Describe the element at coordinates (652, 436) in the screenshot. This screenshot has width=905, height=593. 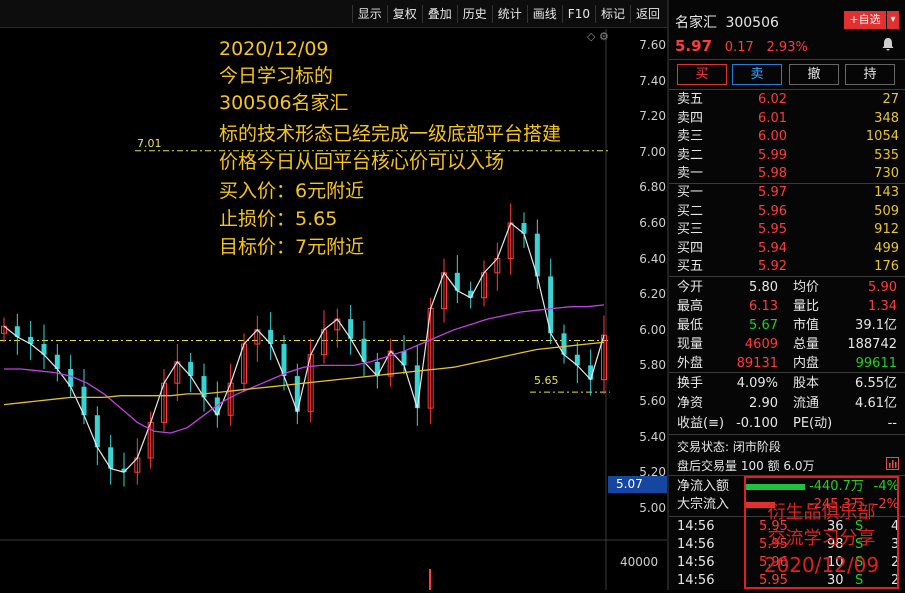
I see `price-tick: 5.40` at that location.